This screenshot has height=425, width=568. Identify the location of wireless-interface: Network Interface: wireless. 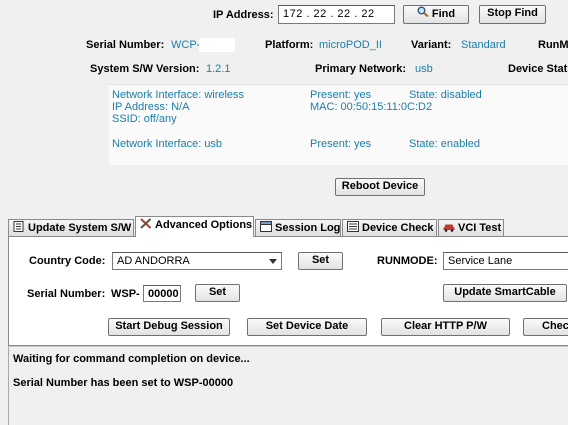
(178, 95).